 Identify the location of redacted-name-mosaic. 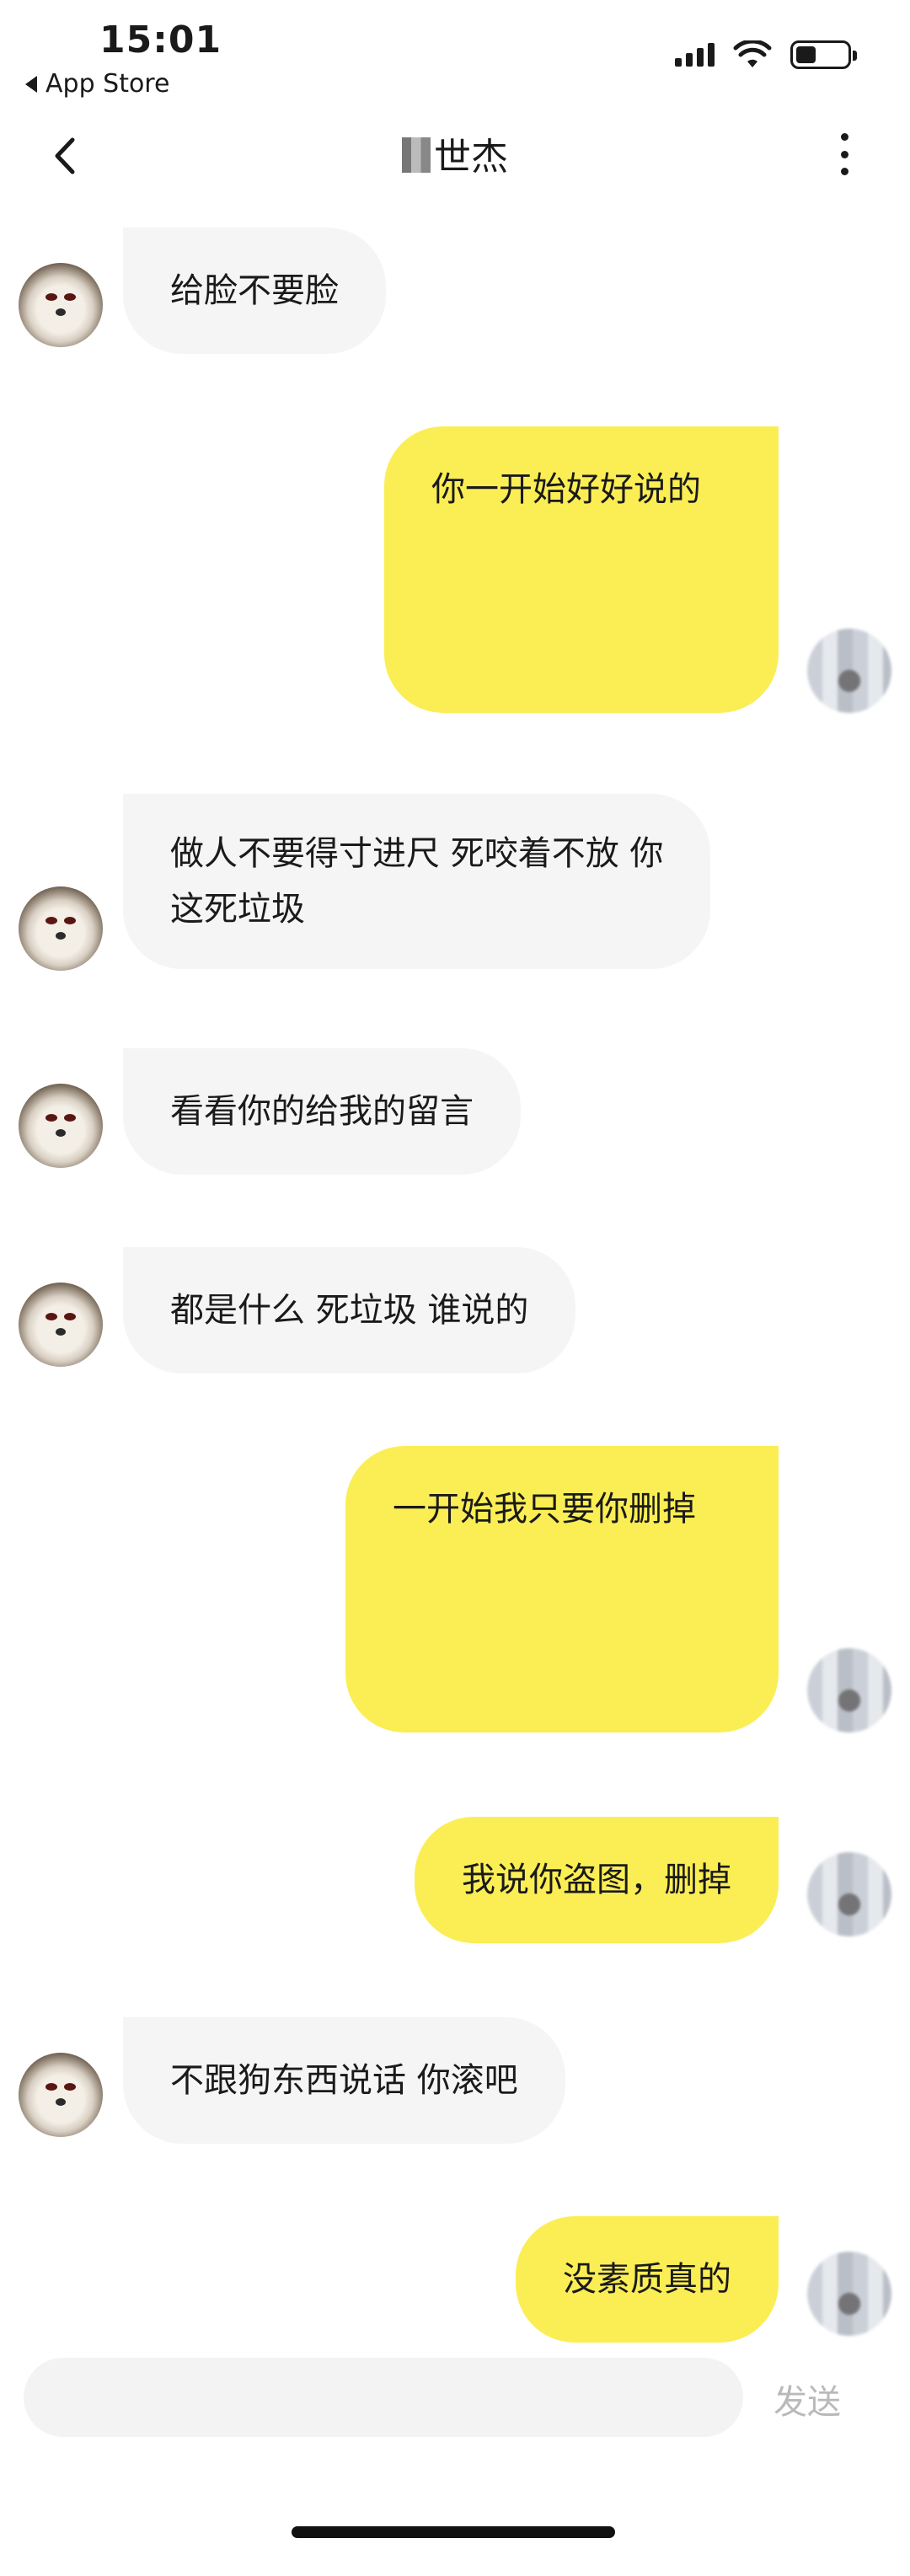
(416, 155).